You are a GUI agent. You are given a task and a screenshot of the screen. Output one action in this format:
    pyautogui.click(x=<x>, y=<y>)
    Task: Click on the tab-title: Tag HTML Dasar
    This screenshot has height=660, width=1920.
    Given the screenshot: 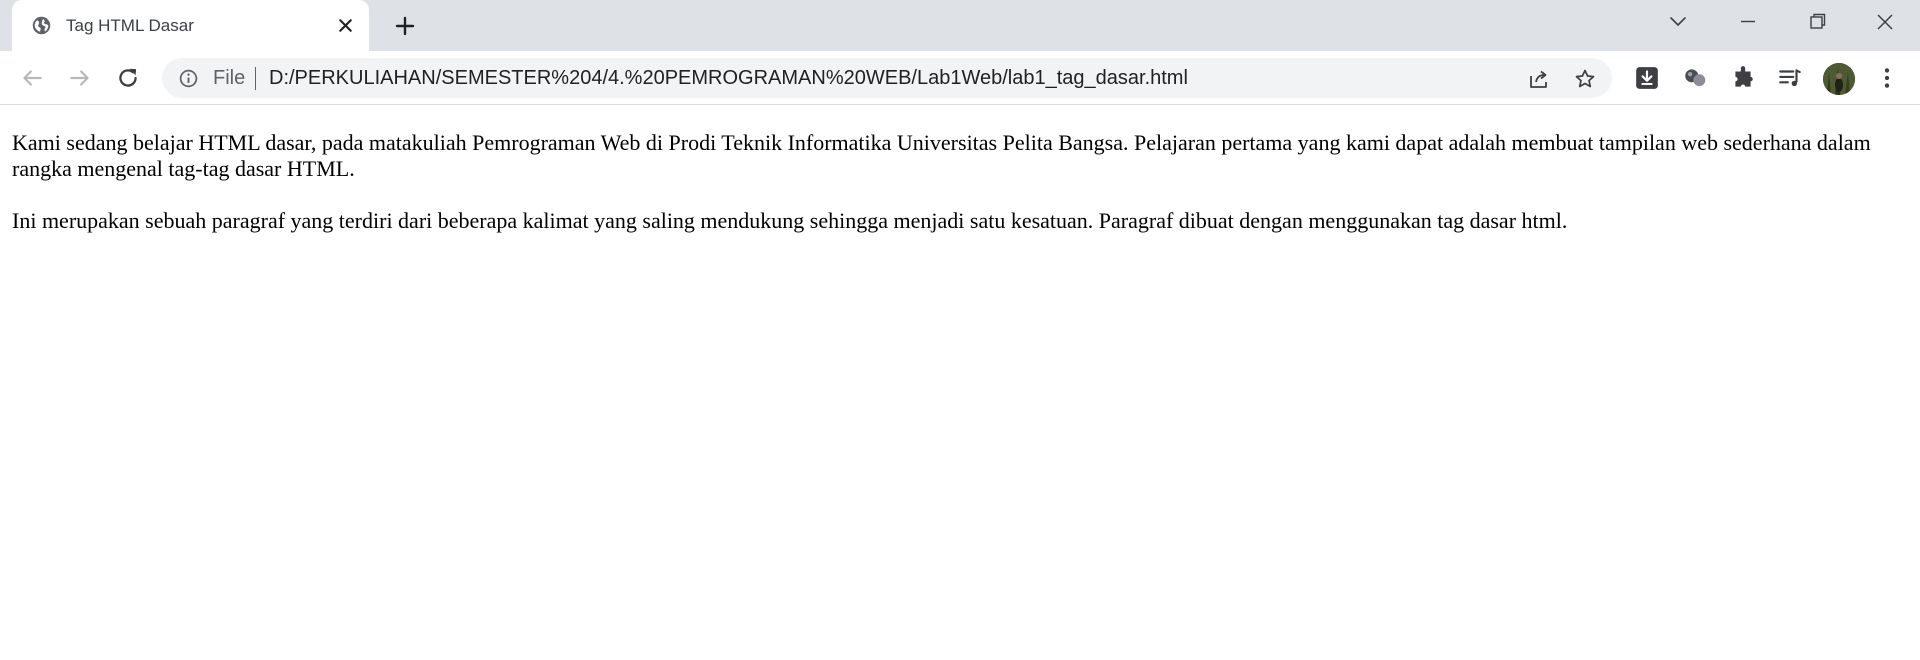 What is the action you would take?
    pyautogui.click(x=130, y=25)
    